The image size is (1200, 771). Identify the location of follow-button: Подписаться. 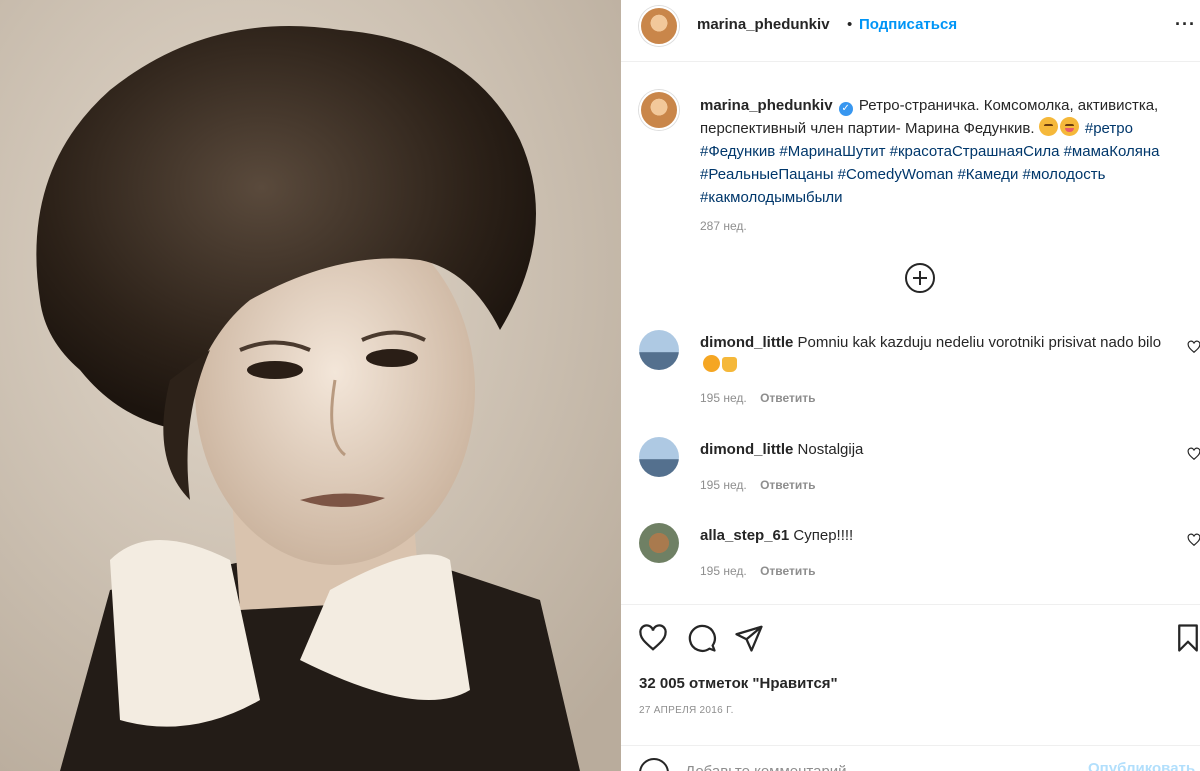
(908, 24).